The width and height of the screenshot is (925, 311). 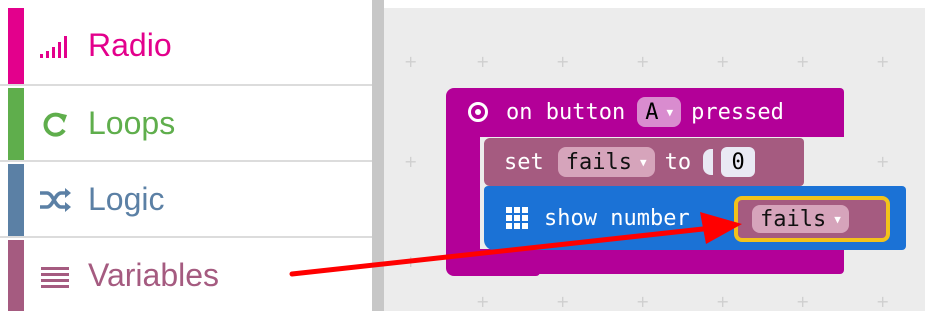 I want to click on to-label: to, so click(x=678, y=162).